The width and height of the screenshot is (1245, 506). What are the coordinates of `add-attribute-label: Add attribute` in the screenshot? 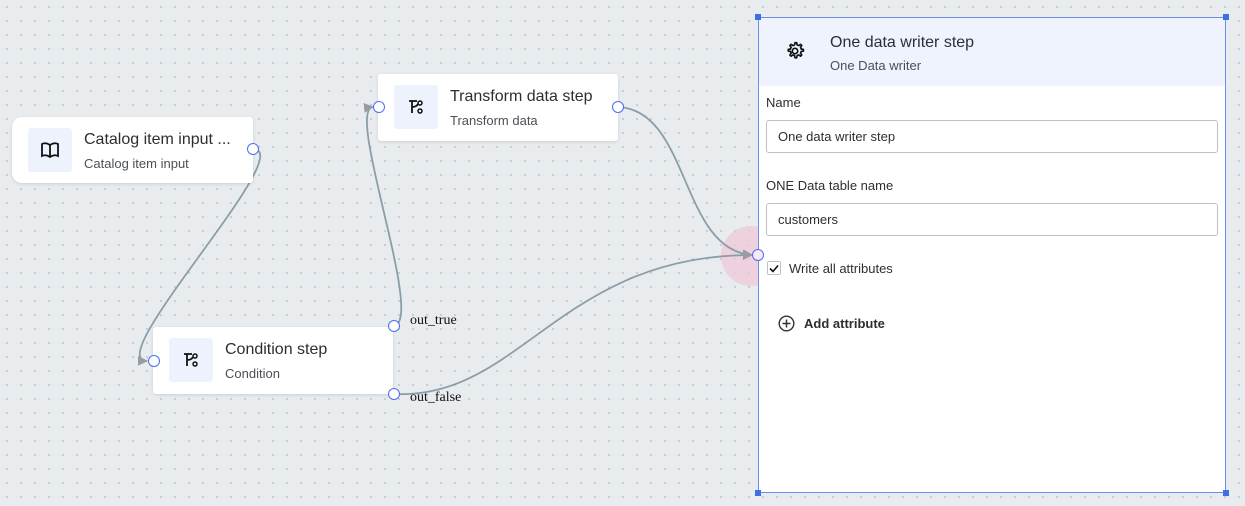 It's located at (844, 323).